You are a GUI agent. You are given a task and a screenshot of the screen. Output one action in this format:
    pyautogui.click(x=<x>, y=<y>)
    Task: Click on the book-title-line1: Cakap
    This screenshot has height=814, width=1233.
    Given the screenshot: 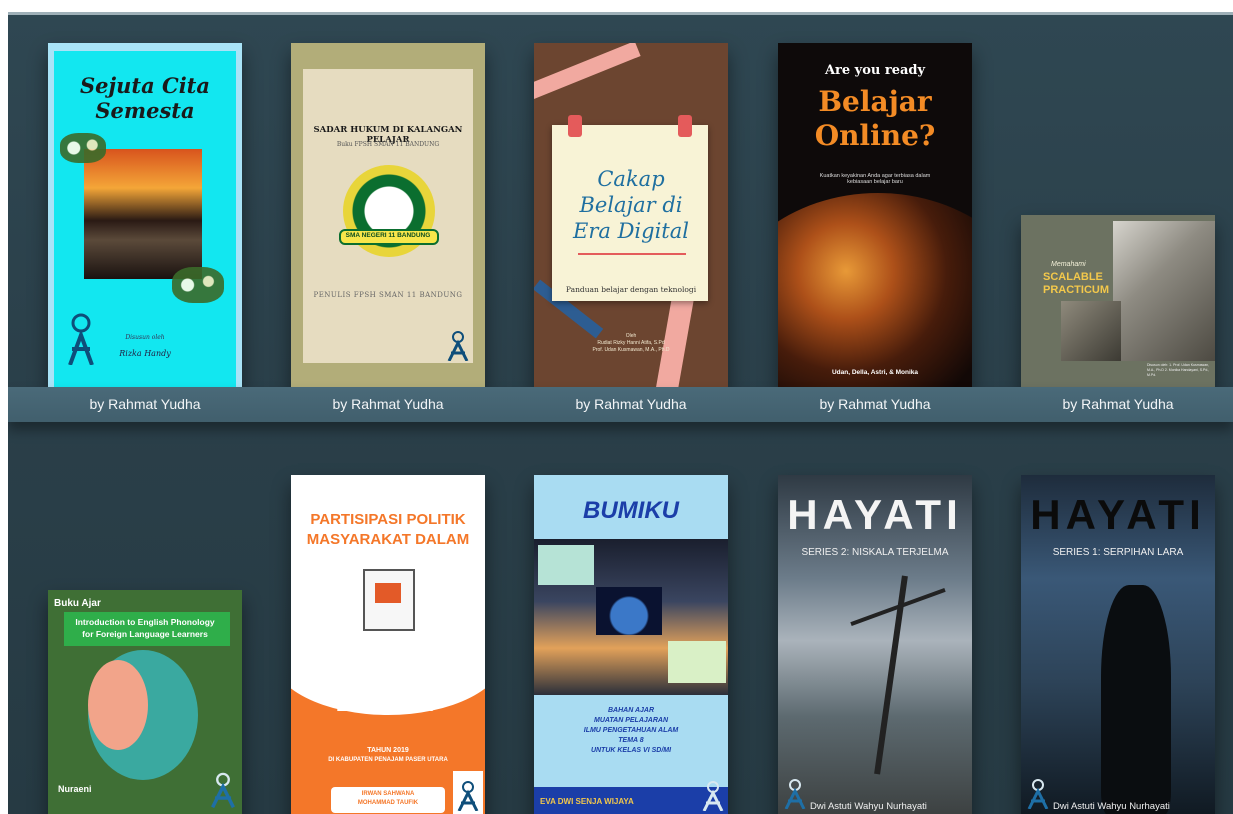 What is the action you would take?
    pyautogui.click(x=631, y=179)
    